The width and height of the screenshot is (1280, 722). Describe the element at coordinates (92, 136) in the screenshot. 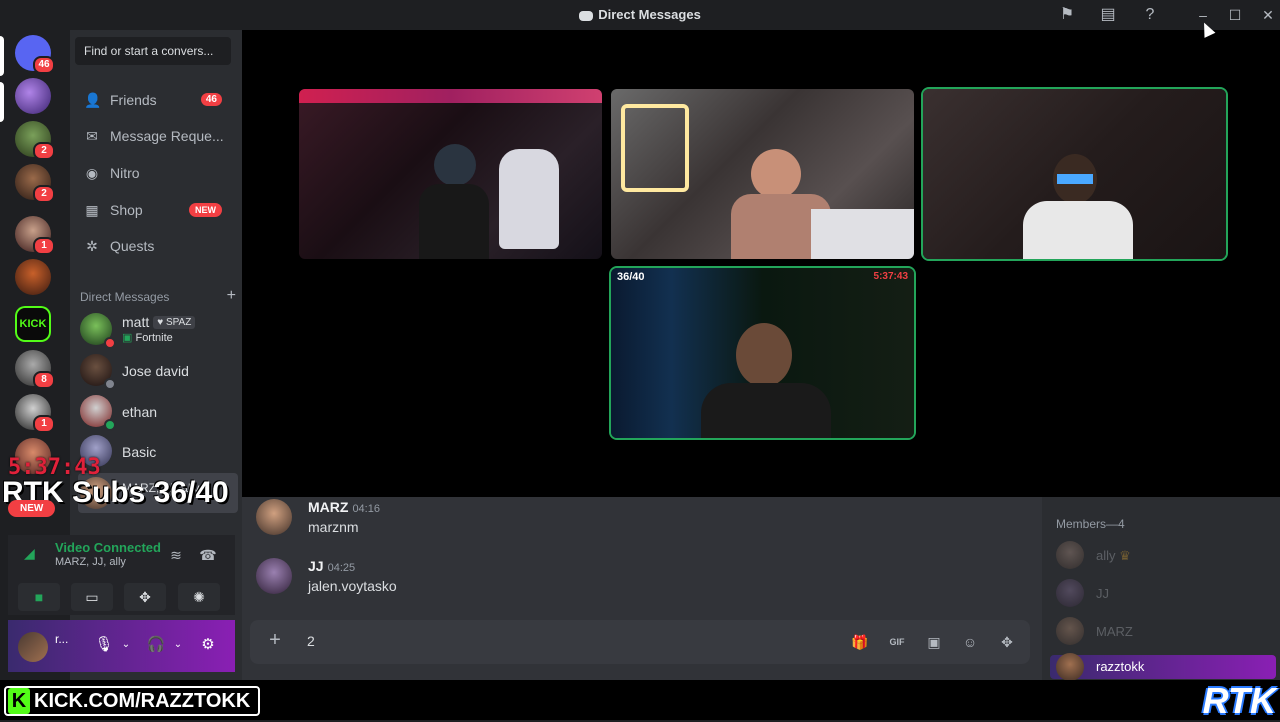

I see `envelope-icon: ✉` at that location.